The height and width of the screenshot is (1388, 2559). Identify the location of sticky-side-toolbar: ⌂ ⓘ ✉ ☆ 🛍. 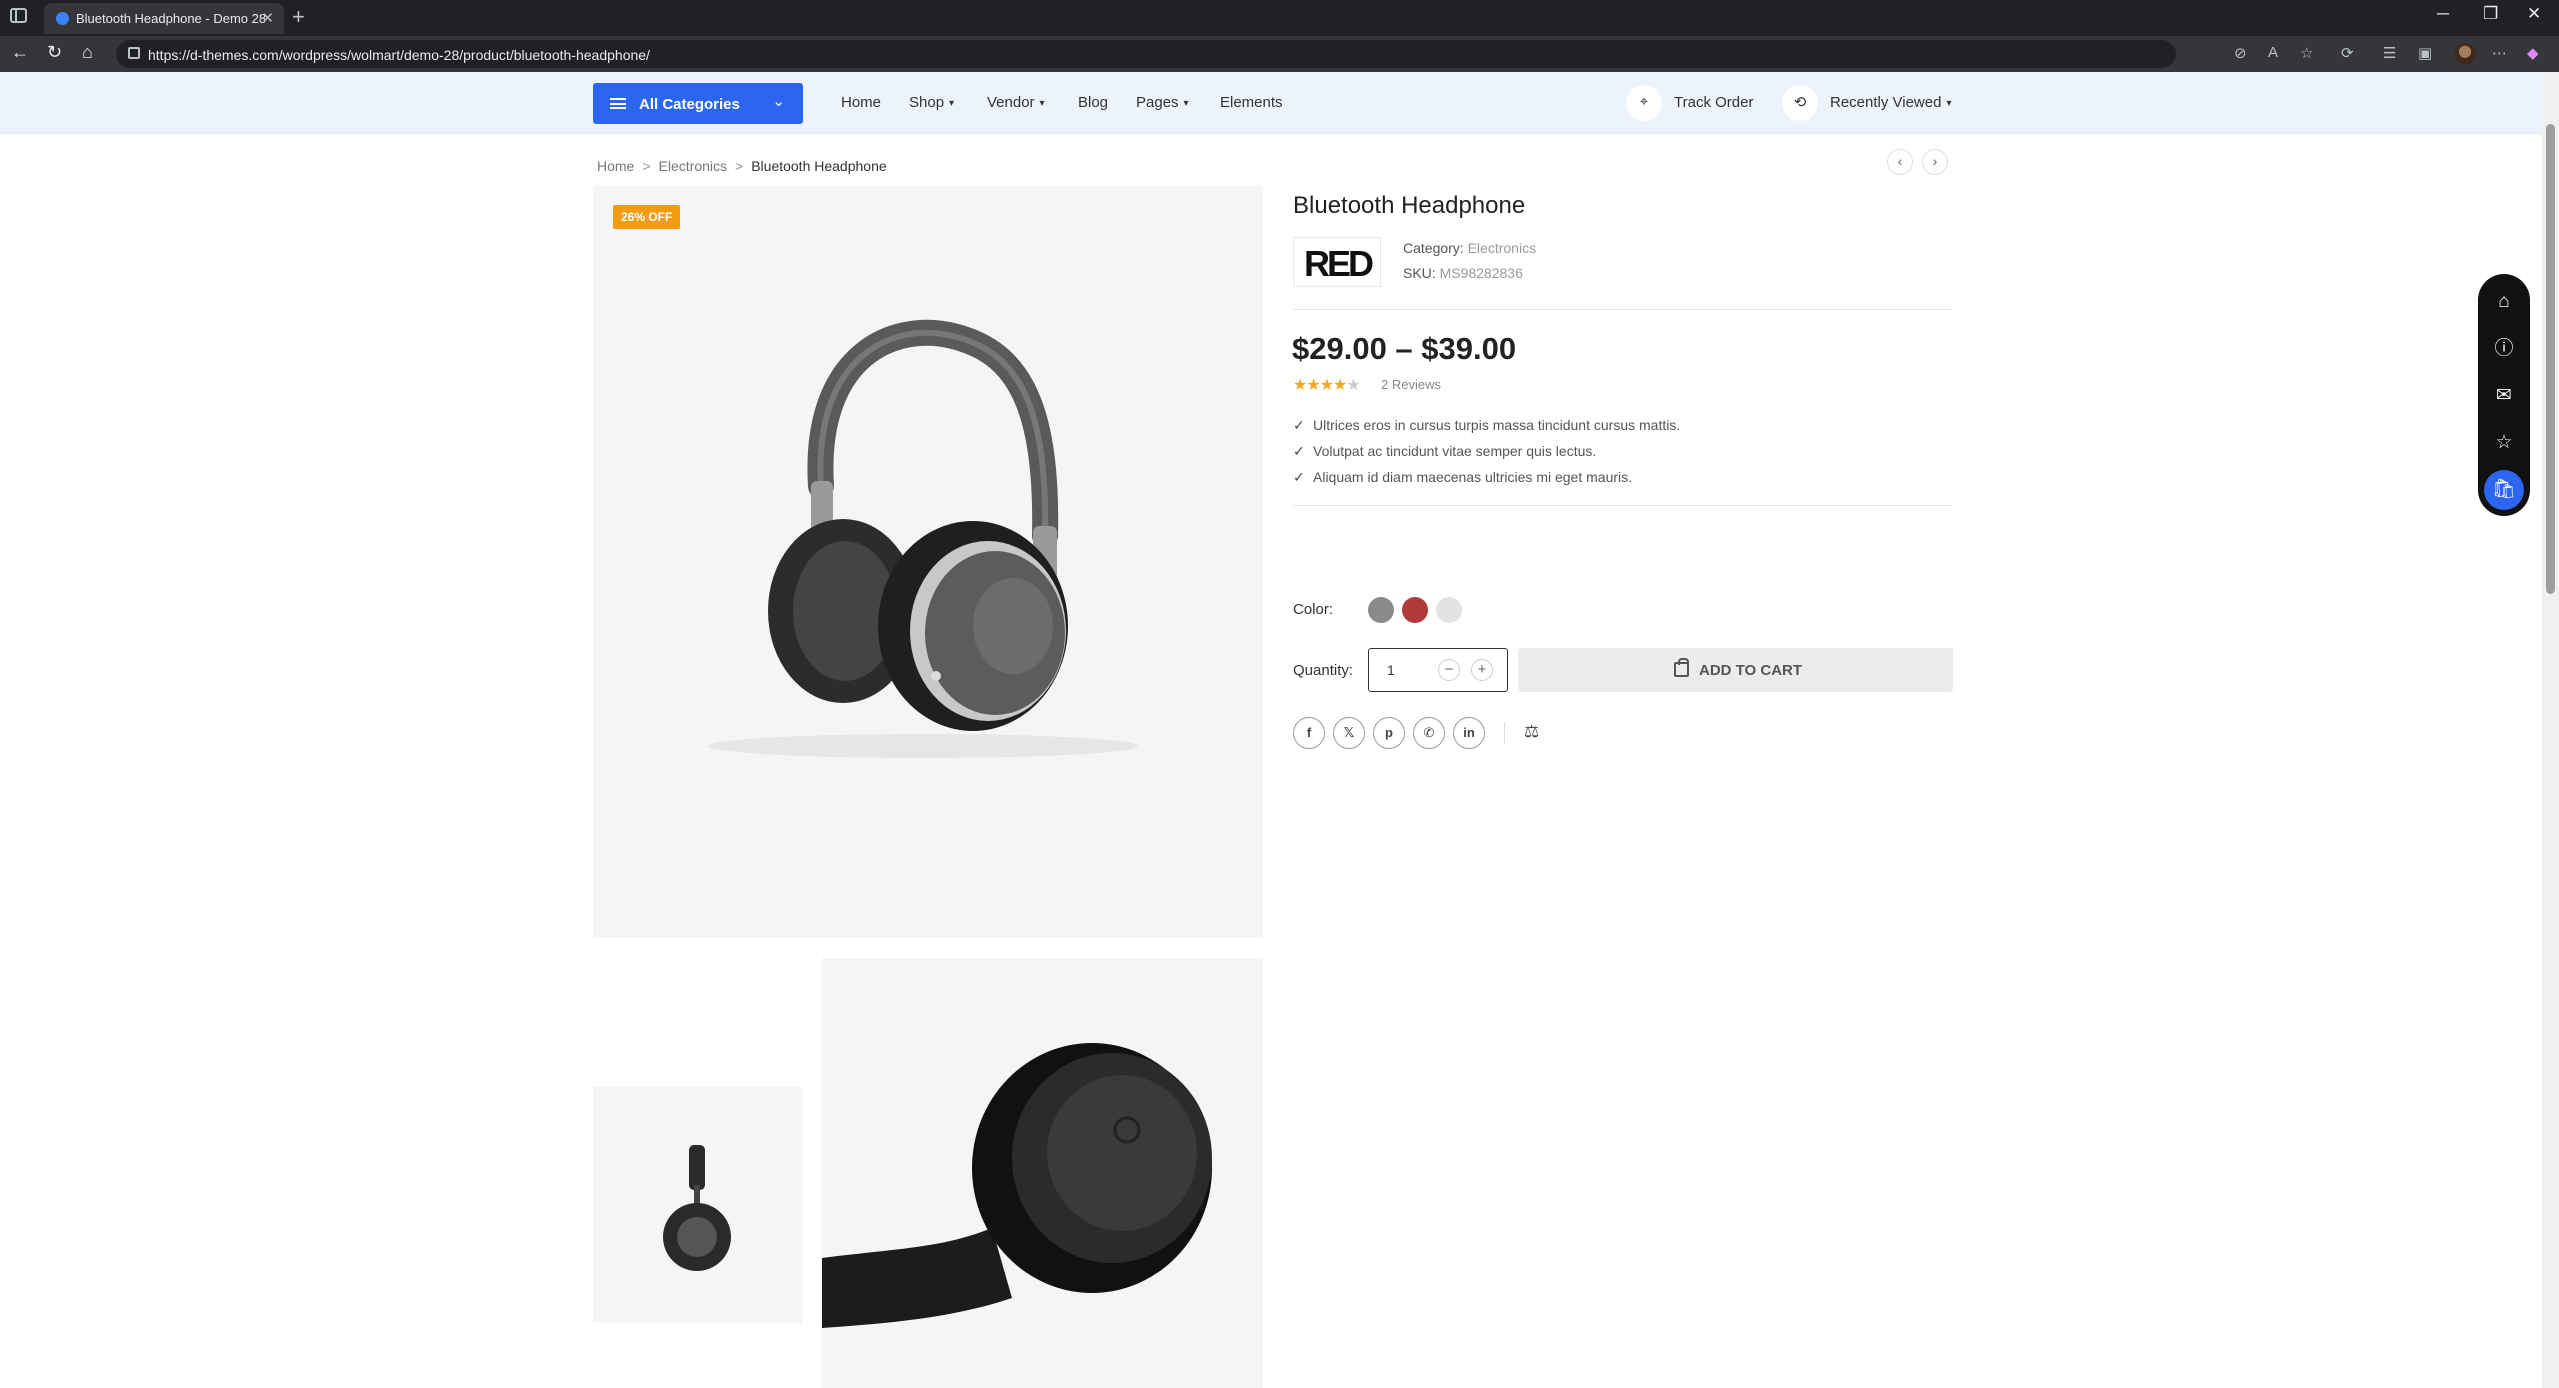
(2504, 395).